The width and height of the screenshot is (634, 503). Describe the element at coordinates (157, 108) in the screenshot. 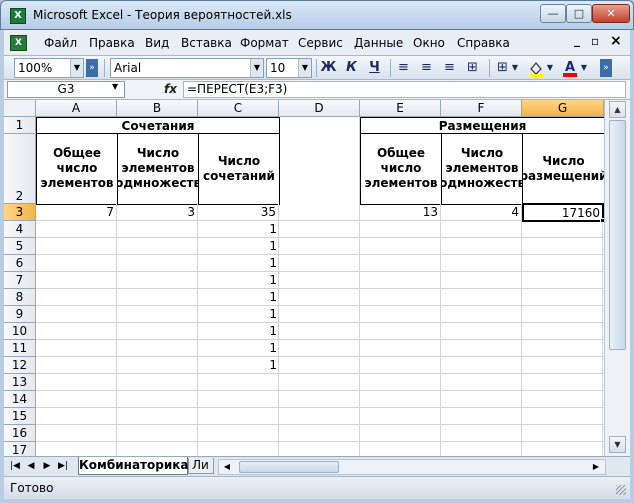

I see `column-header-b: B` at that location.